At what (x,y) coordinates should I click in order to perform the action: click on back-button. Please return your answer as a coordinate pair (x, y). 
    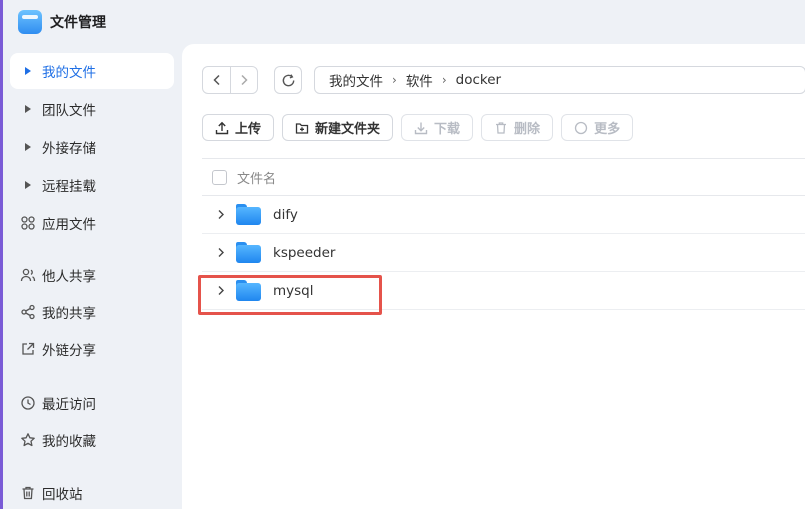
    Looking at the image, I should click on (216, 80).